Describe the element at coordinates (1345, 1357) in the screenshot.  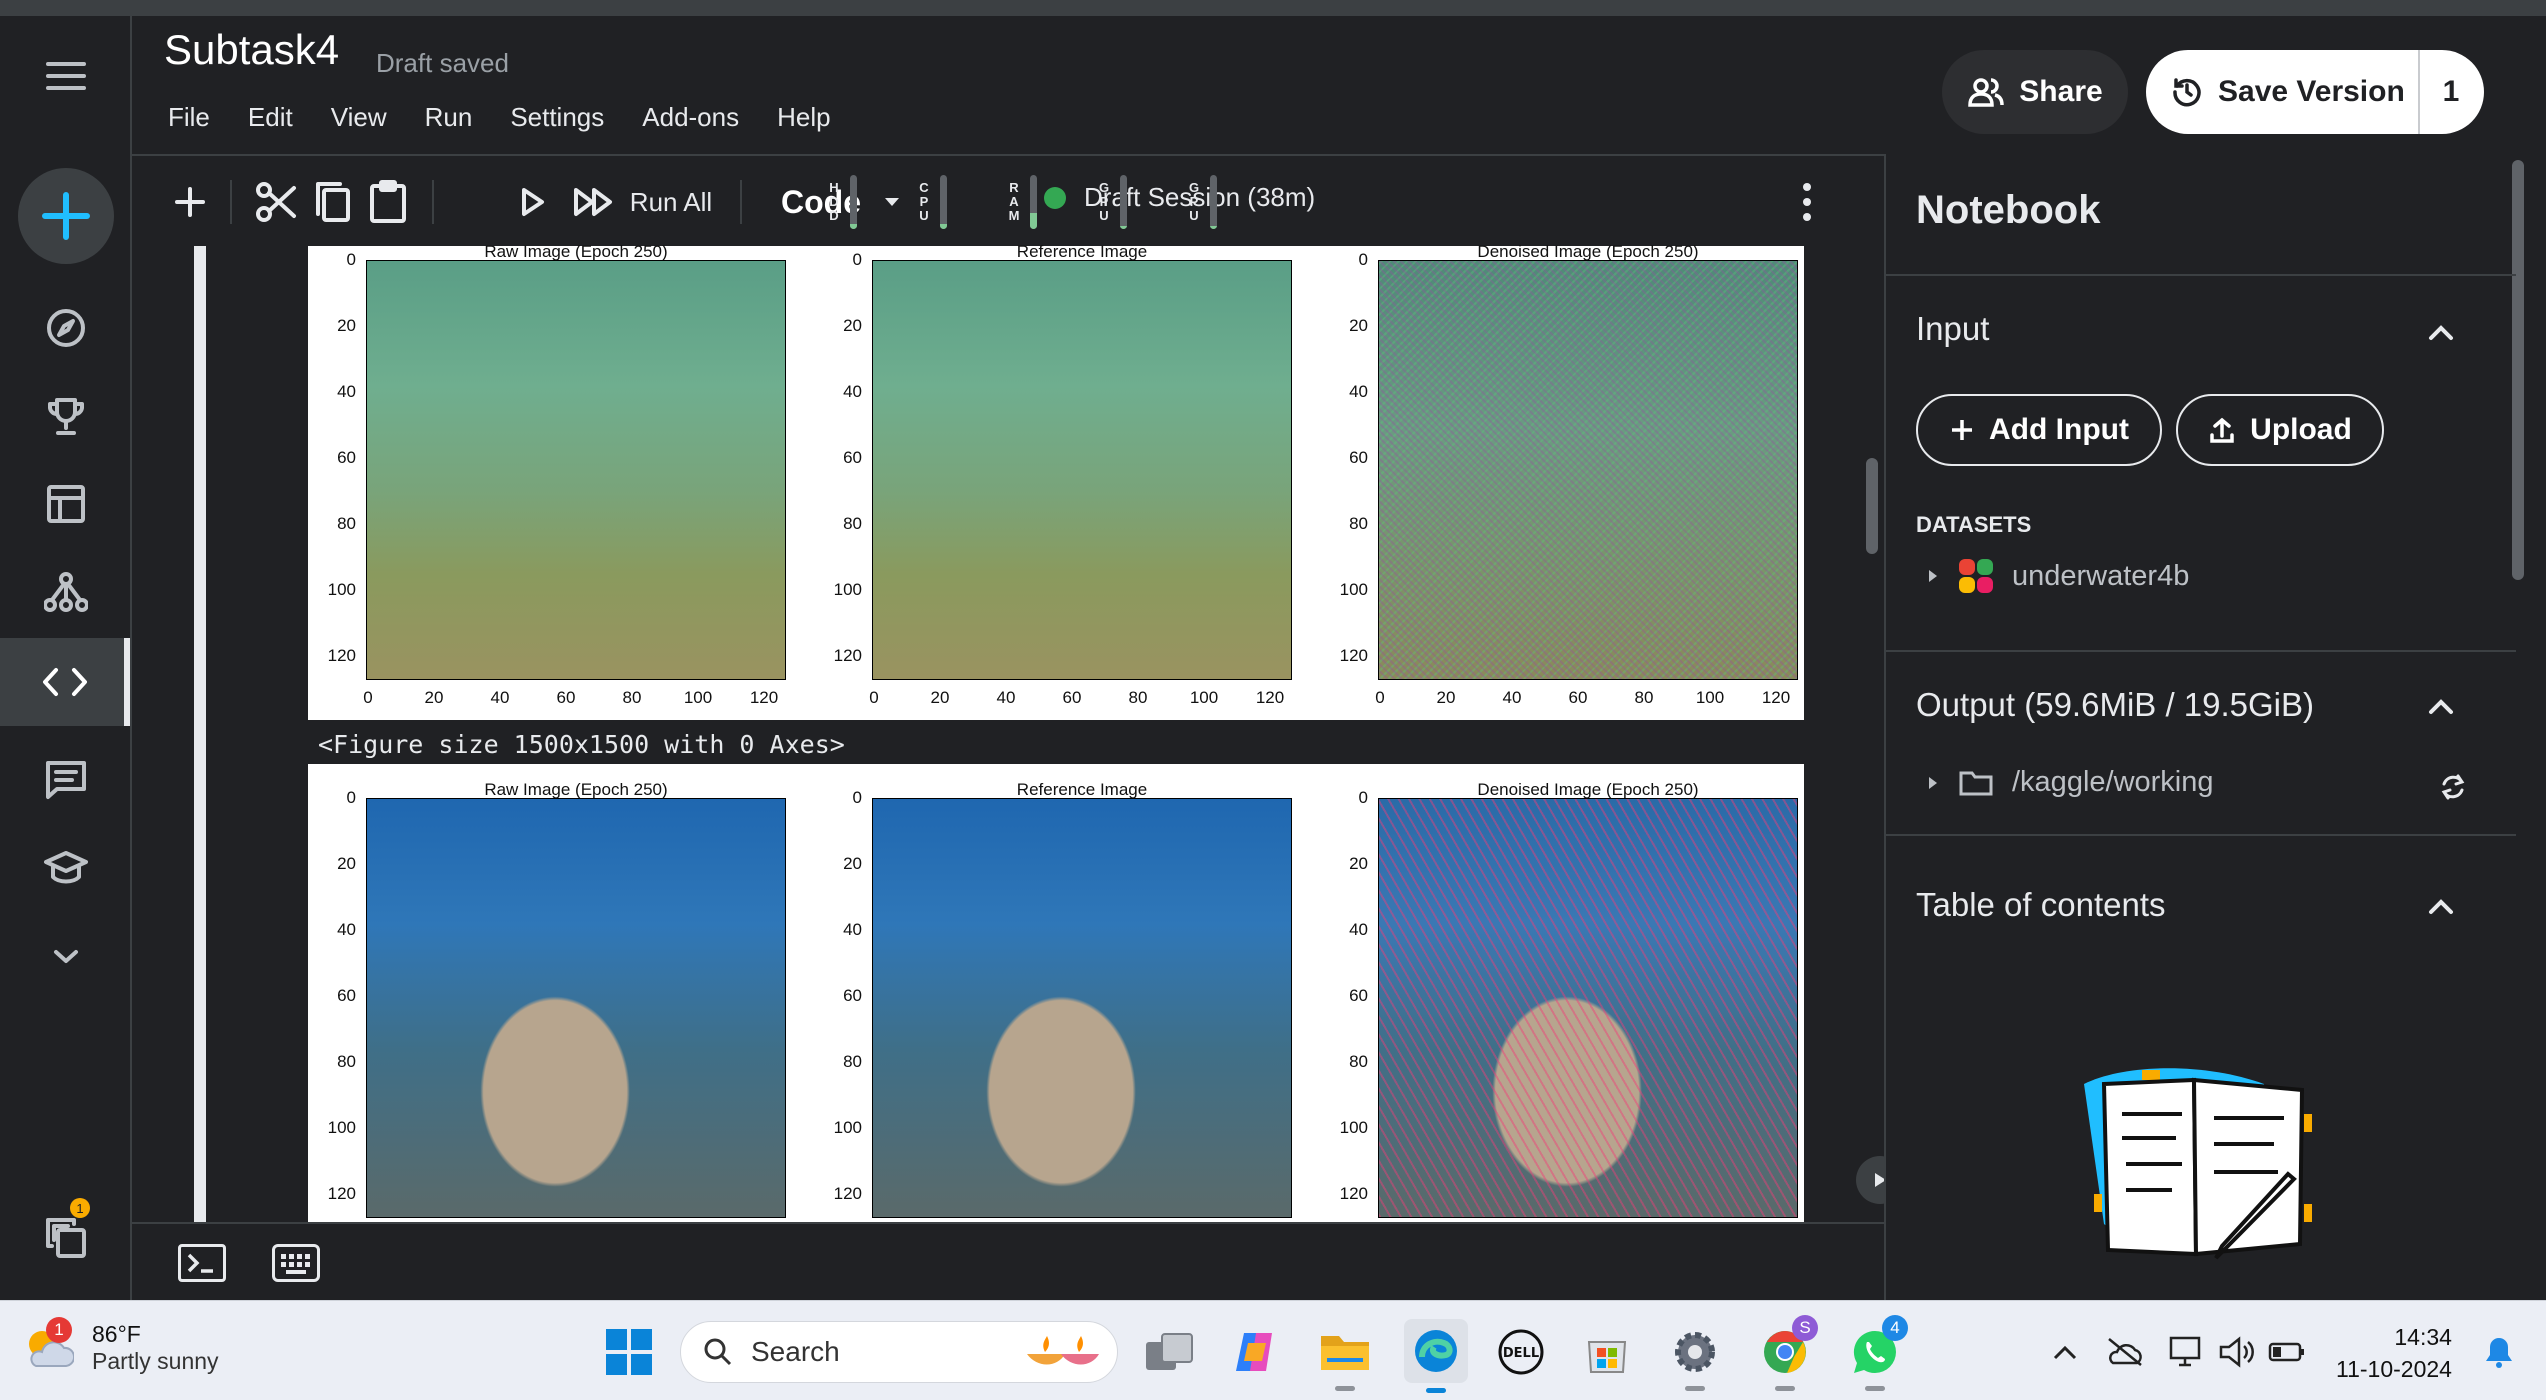
I see `file-explorer-icon` at that location.